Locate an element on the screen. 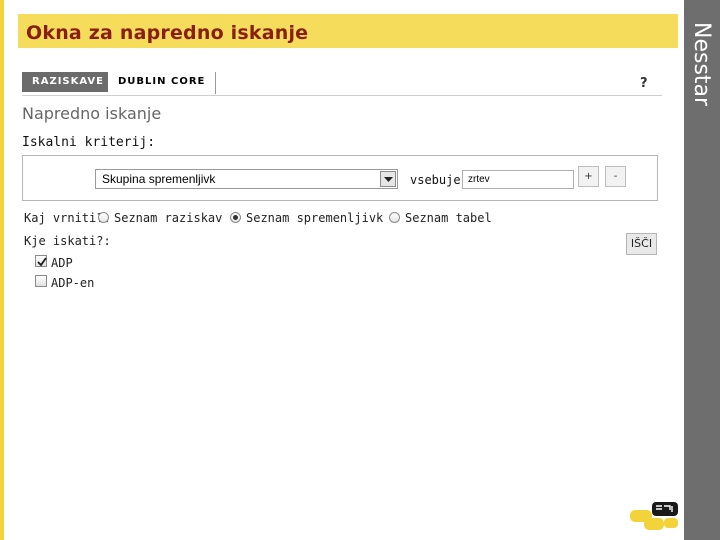 This screenshot has height=540, width=720. radio-selected-dot is located at coordinates (235, 217).